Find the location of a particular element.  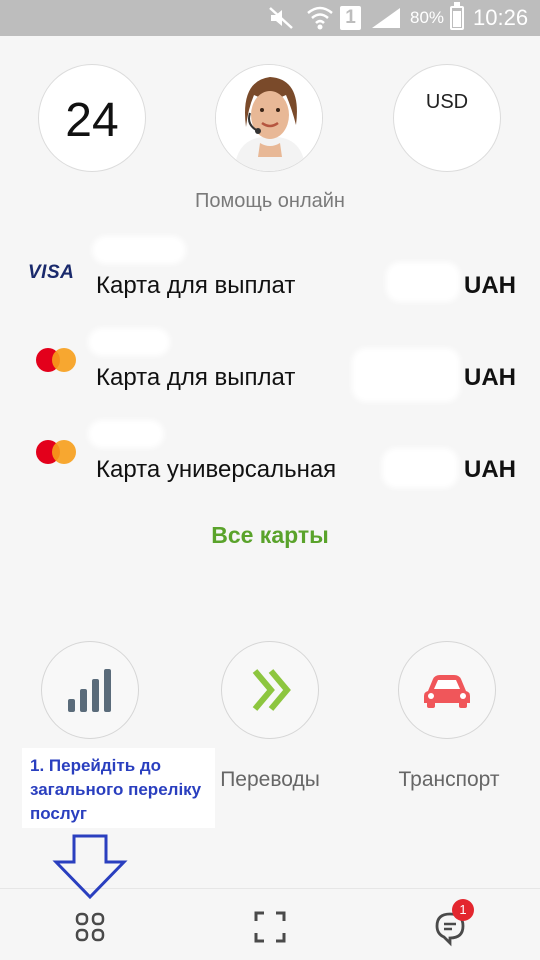

currency-code: USD is located at coordinates (447, 102).